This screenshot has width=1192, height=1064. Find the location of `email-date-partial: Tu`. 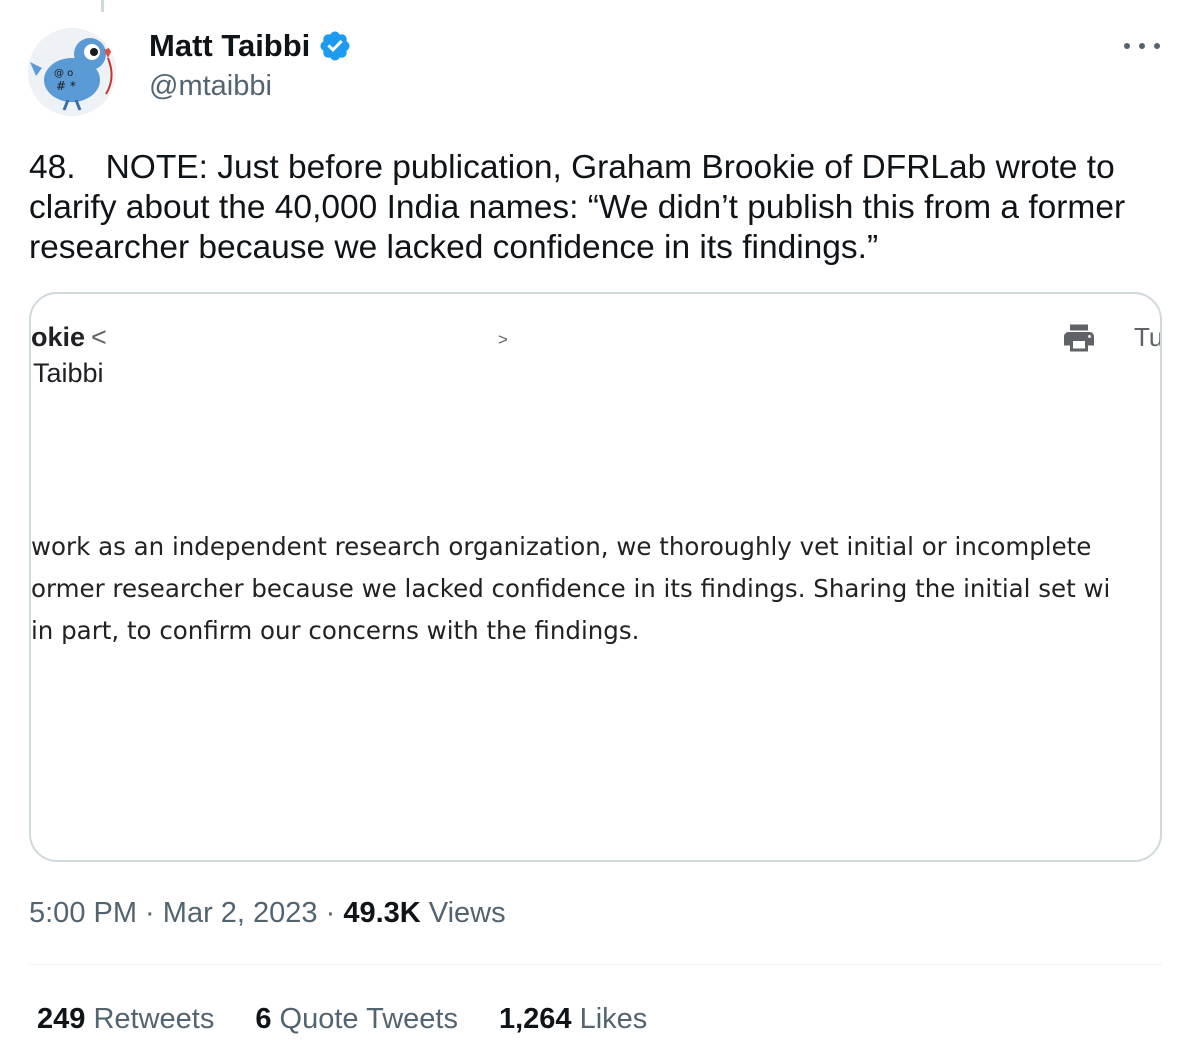

email-date-partial: Tu is located at coordinates (1148, 337).